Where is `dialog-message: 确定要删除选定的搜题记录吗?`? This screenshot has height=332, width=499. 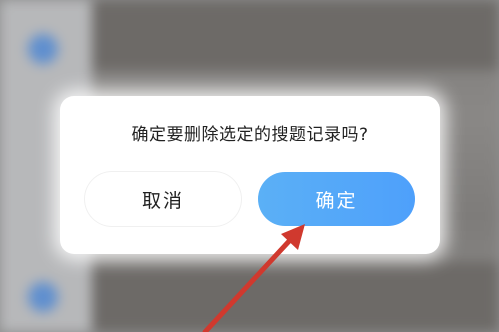
dialog-message: 确定要删除选定的搜题记录吗? is located at coordinates (250, 135).